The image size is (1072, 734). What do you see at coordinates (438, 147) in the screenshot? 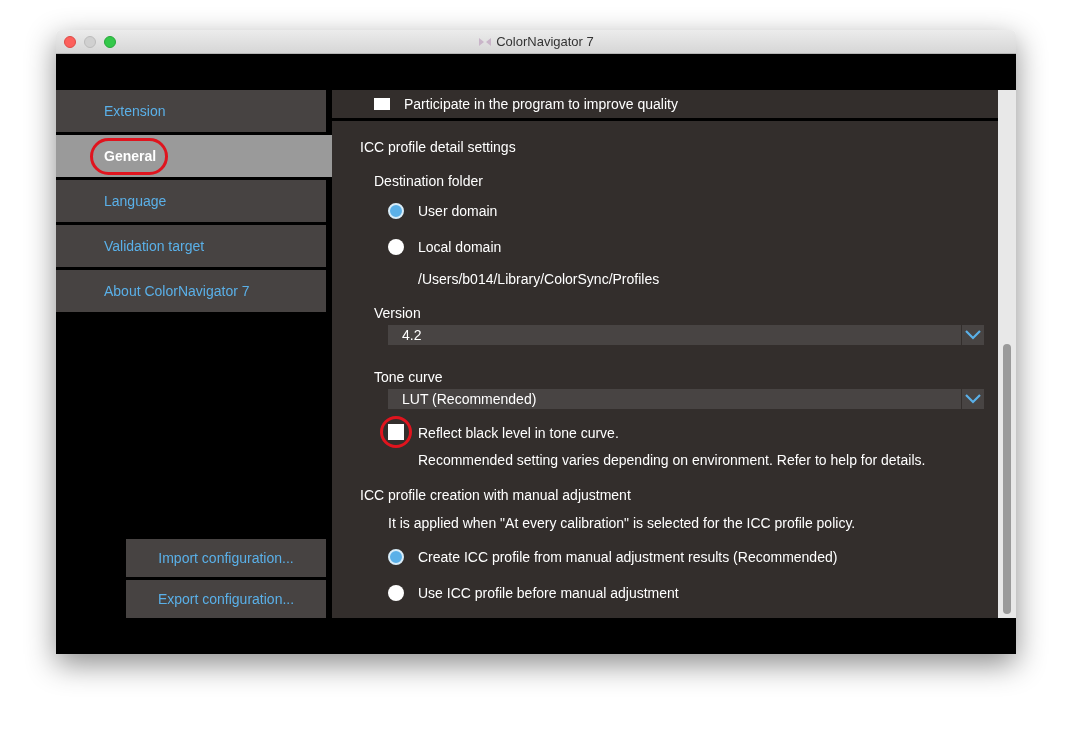
I see `section-title: ICC profile detail settings` at bounding box center [438, 147].